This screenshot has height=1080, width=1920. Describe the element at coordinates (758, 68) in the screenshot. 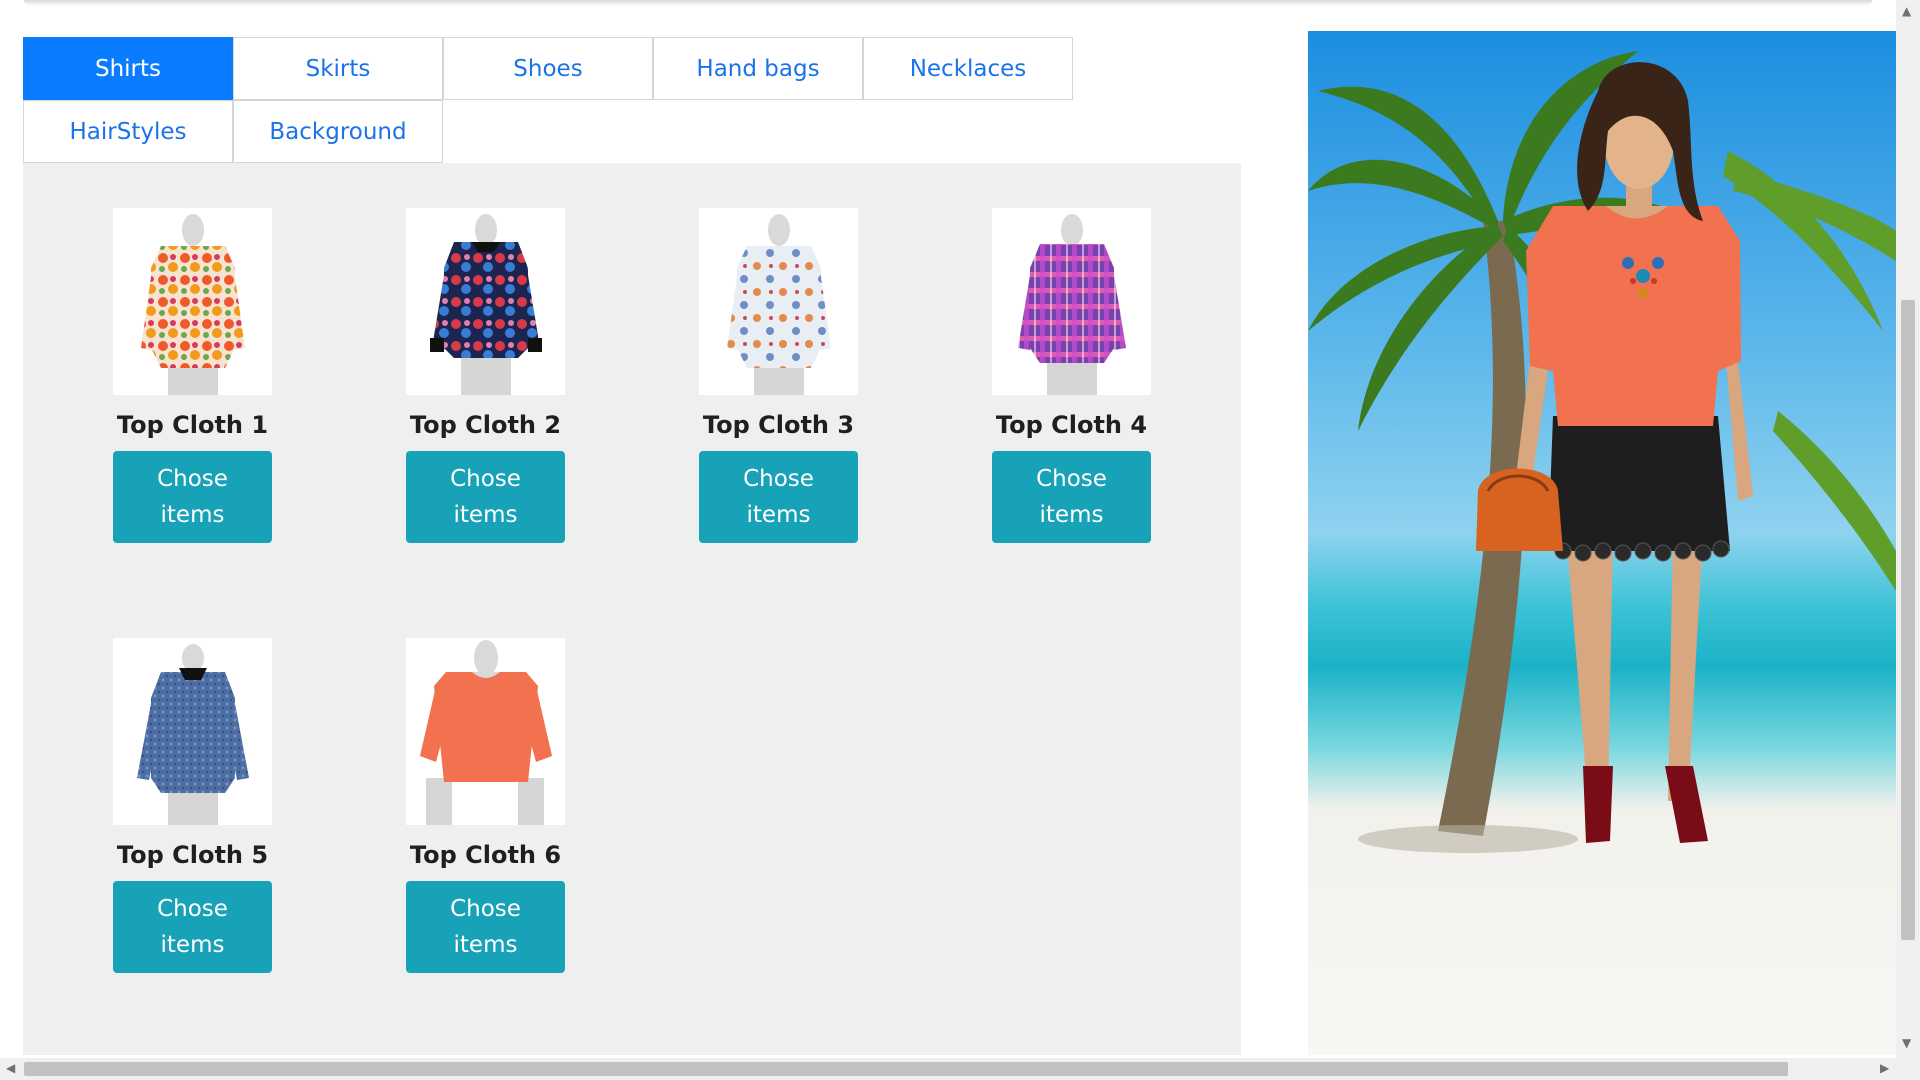

I see `tab-hand-bags: Hand bags` at that location.